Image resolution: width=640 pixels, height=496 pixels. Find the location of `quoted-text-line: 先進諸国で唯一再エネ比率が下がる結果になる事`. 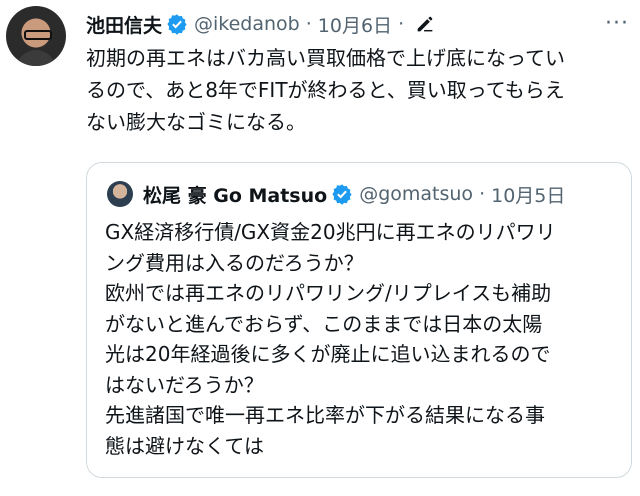

quoted-text-line: 先進諸国で唯一再エネ比率が下がる結果になる事 is located at coordinates (325, 415).